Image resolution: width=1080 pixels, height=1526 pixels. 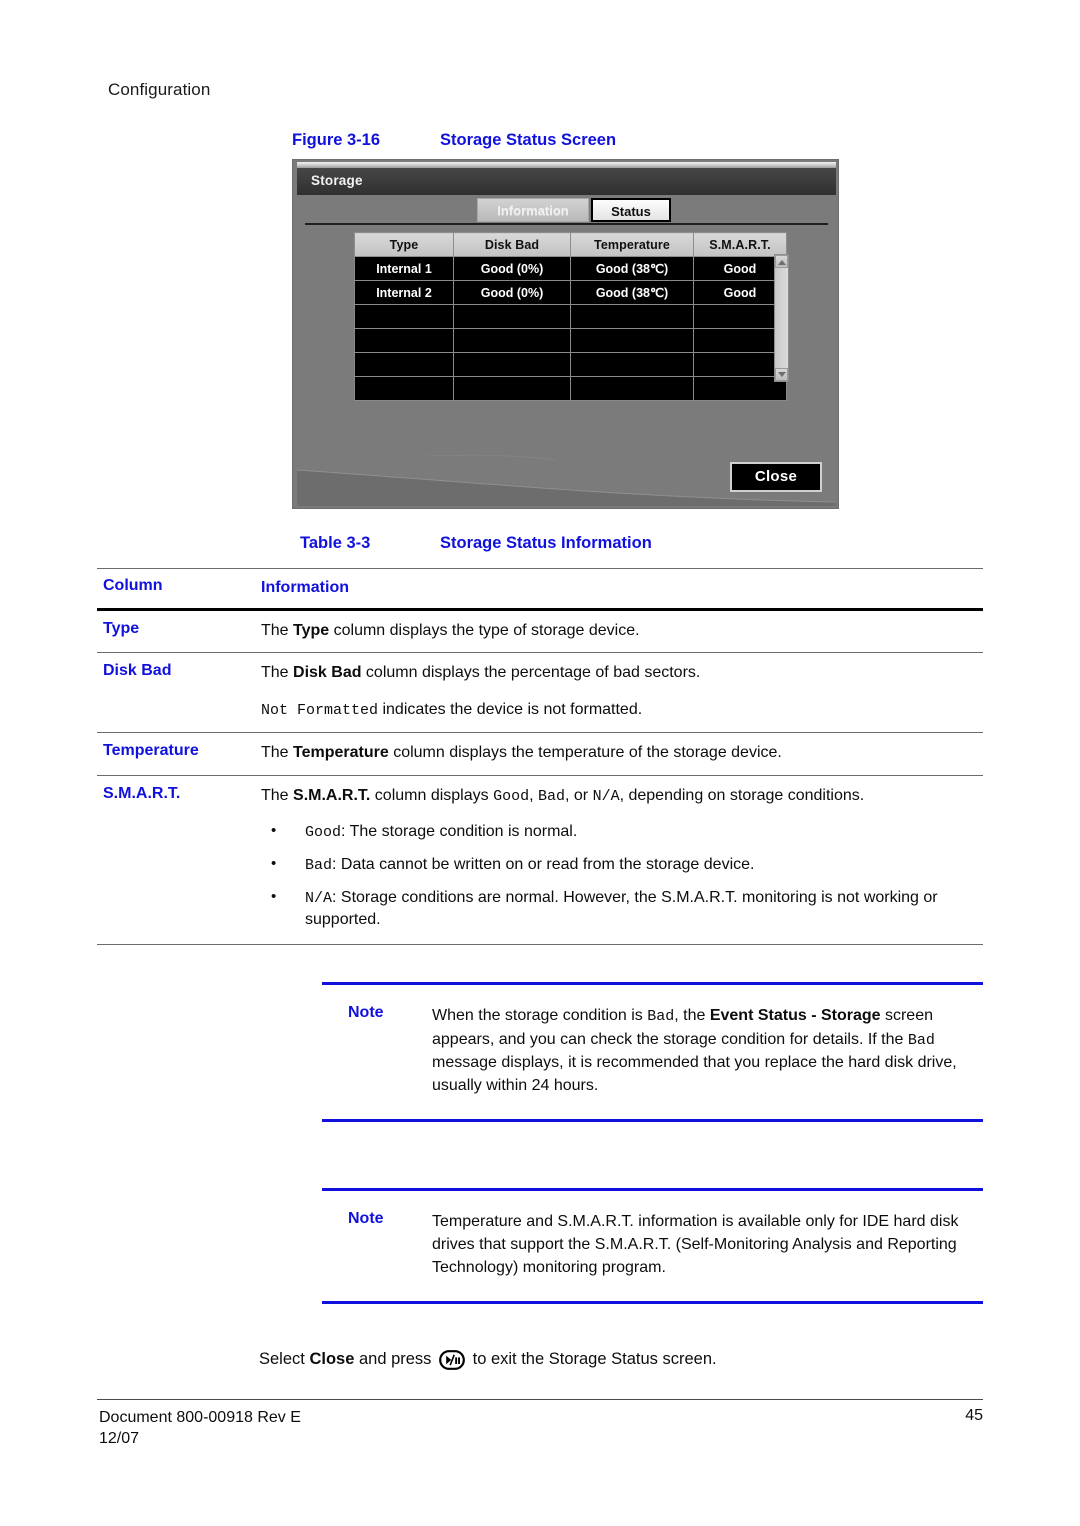 I want to click on figure-caption: Figure 3-16 Storage Status Screen, so click(x=454, y=140).